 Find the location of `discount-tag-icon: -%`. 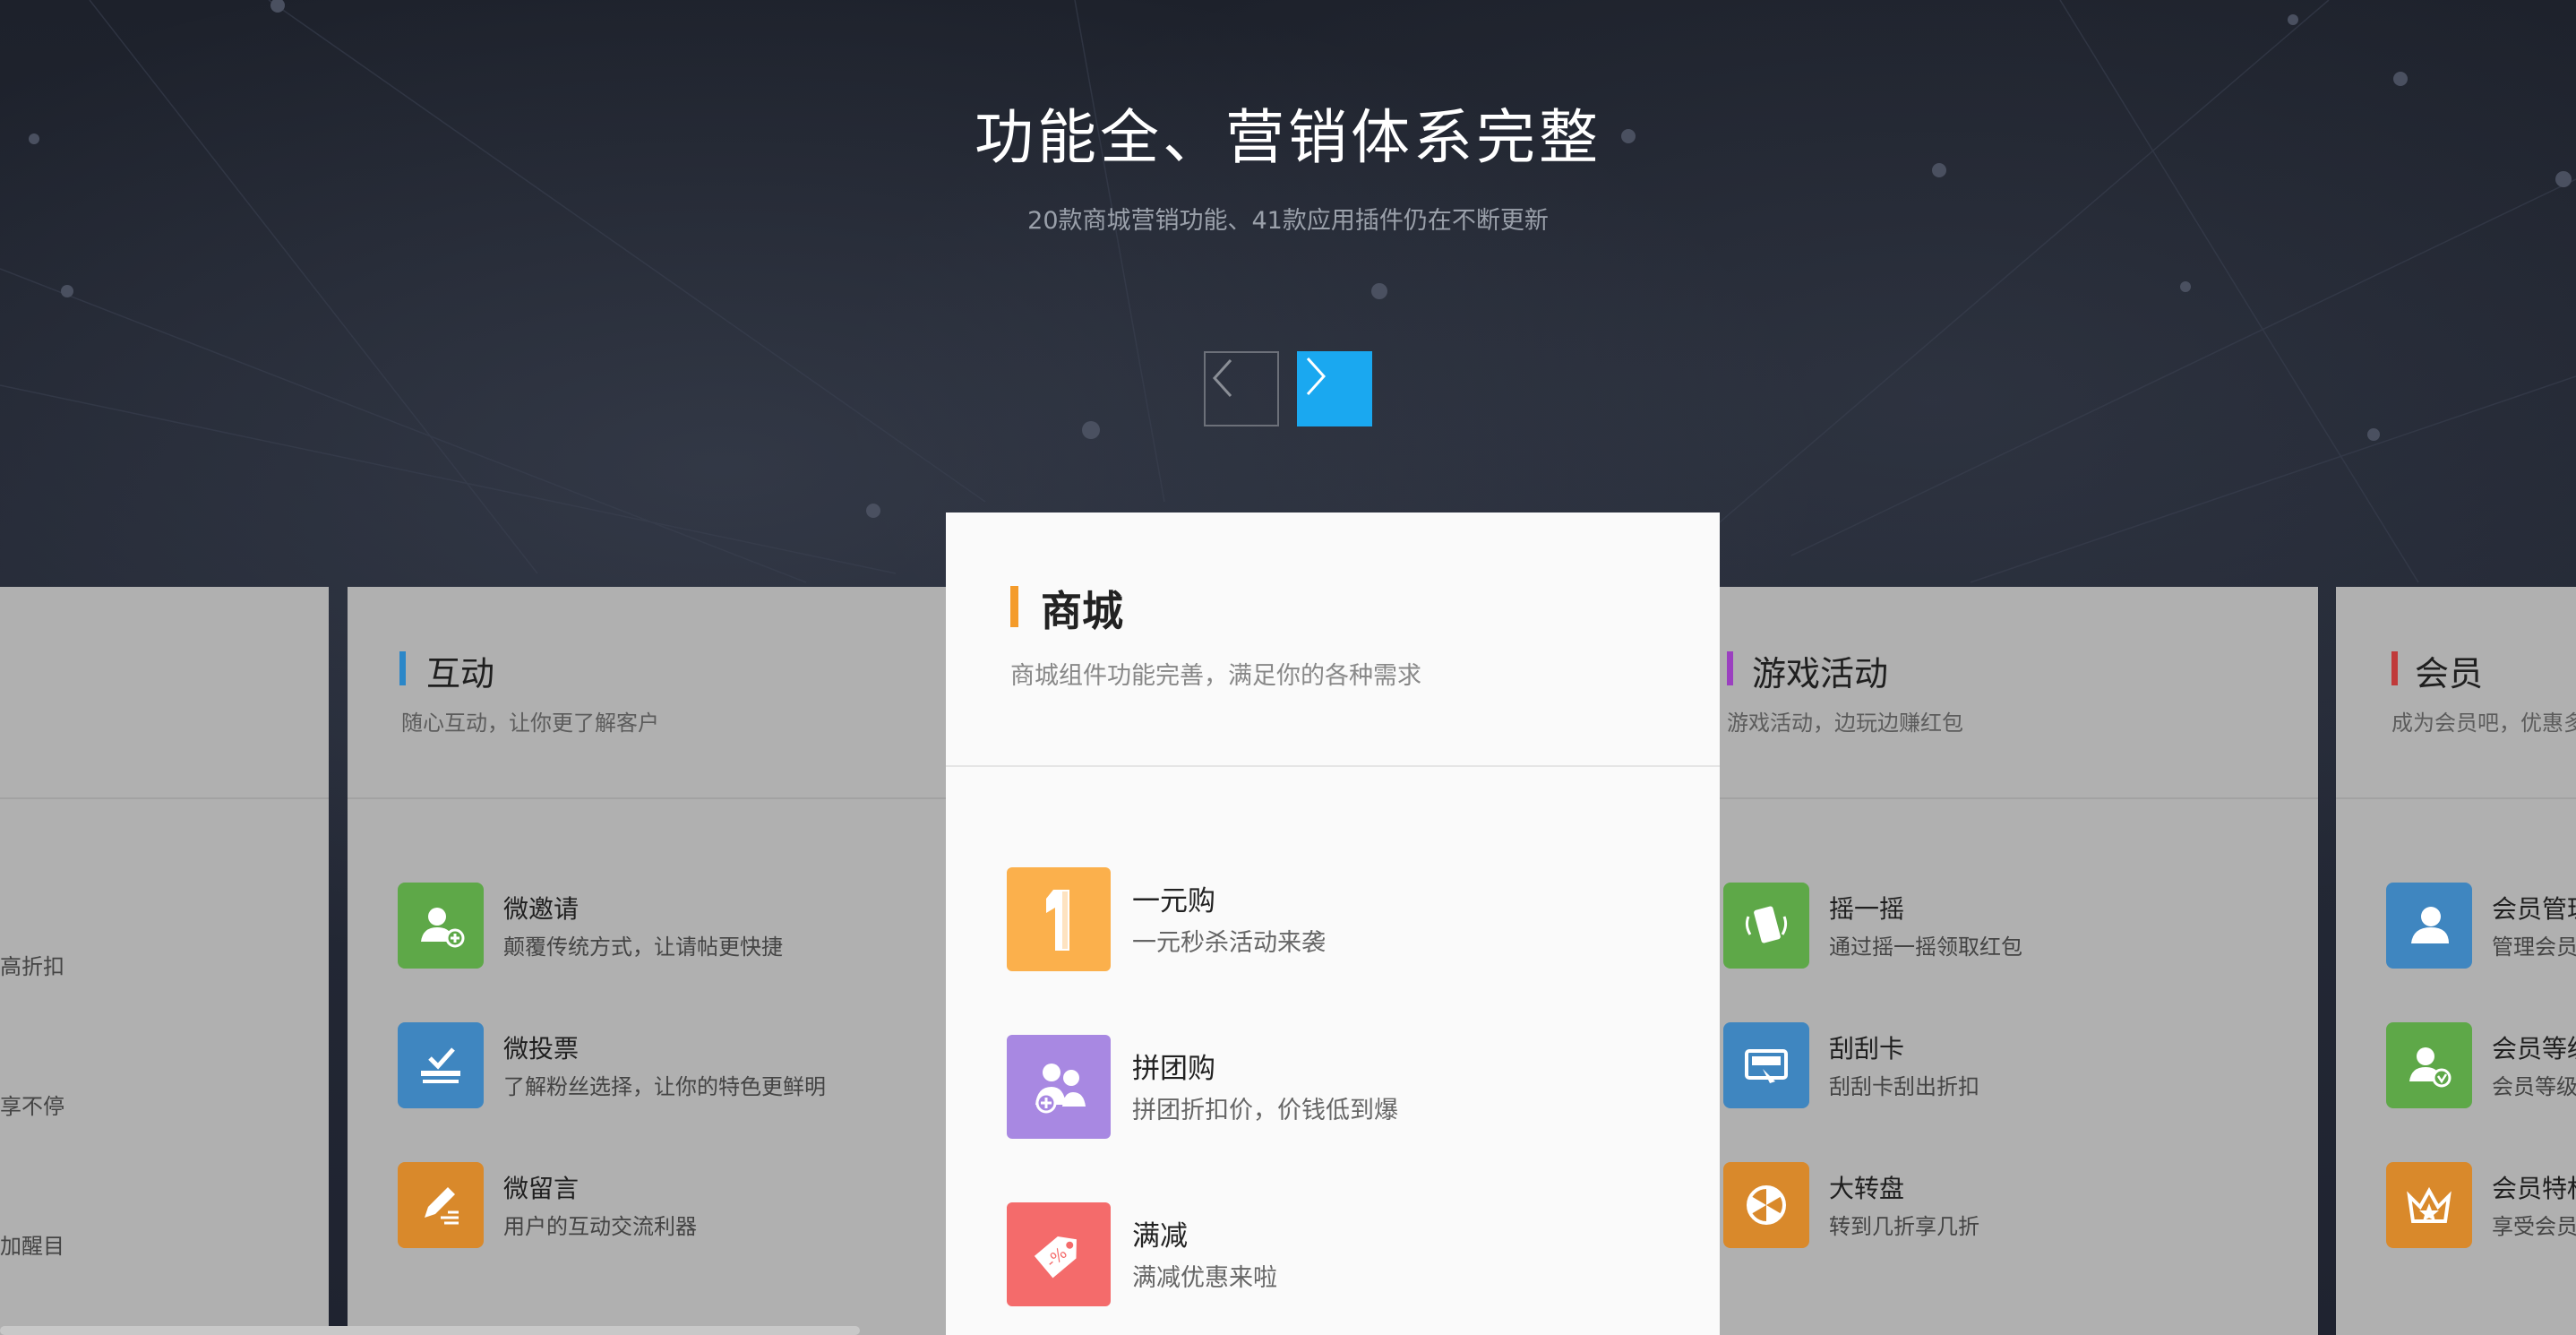

discount-tag-icon: -% is located at coordinates (1059, 1254).